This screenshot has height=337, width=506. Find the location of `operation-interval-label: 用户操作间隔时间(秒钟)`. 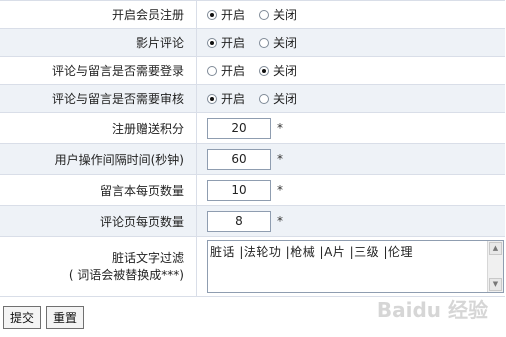

operation-interval-label: 用户操作间隔时间(秒钟) is located at coordinates (98, 159).